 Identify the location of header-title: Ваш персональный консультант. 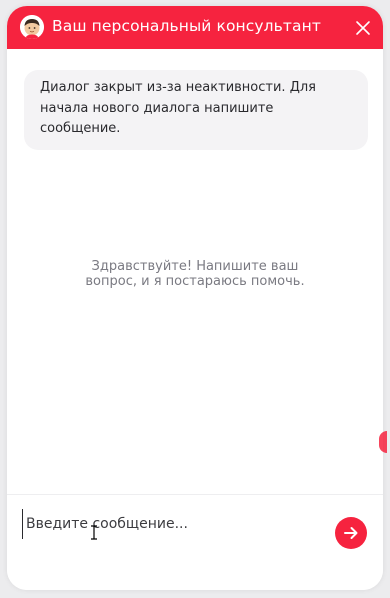
(187, 26).